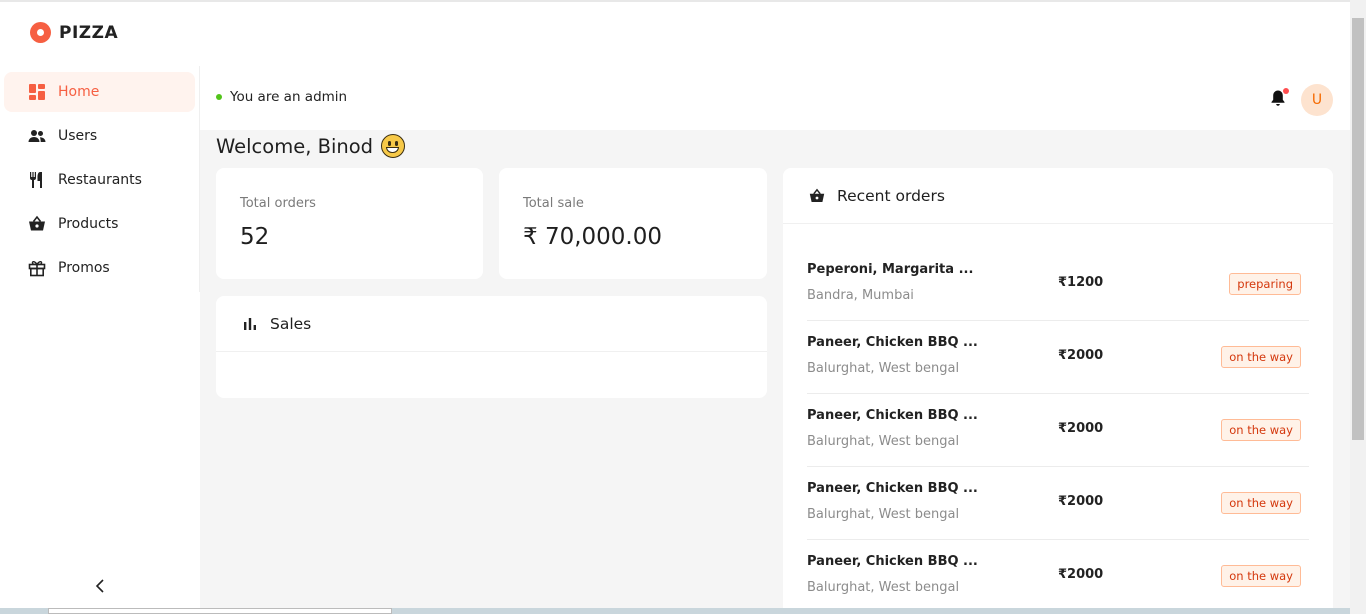  I want to click on brand-name: PIZZA, so click(89, 32).